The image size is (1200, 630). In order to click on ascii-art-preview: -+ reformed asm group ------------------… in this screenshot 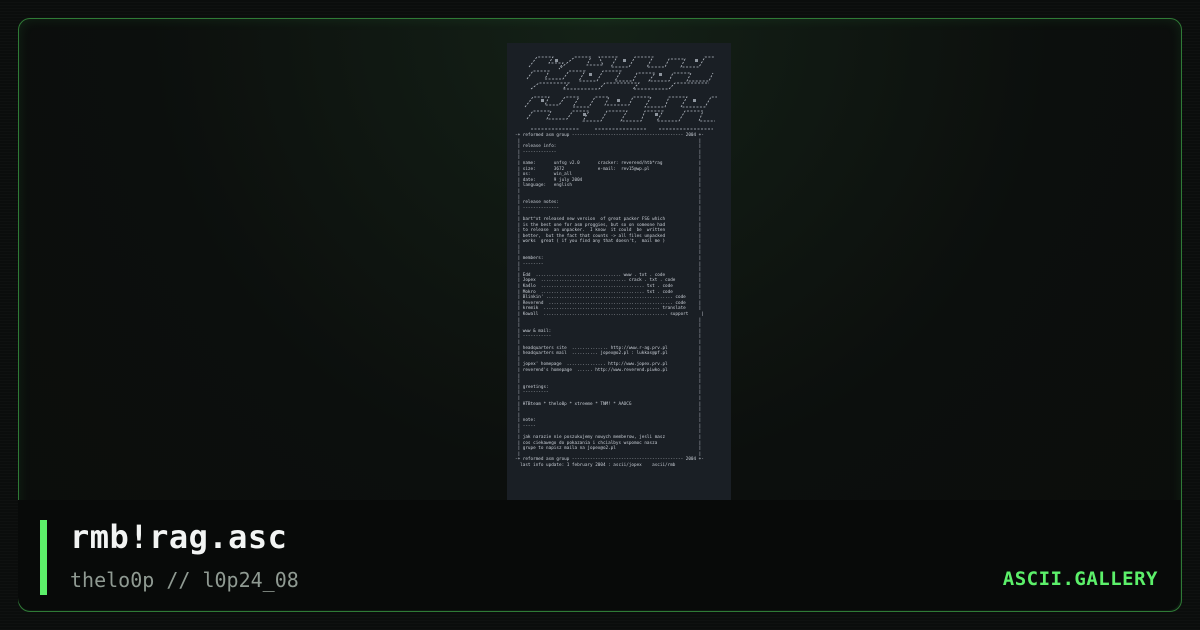, I will do `click(619, 281)`.